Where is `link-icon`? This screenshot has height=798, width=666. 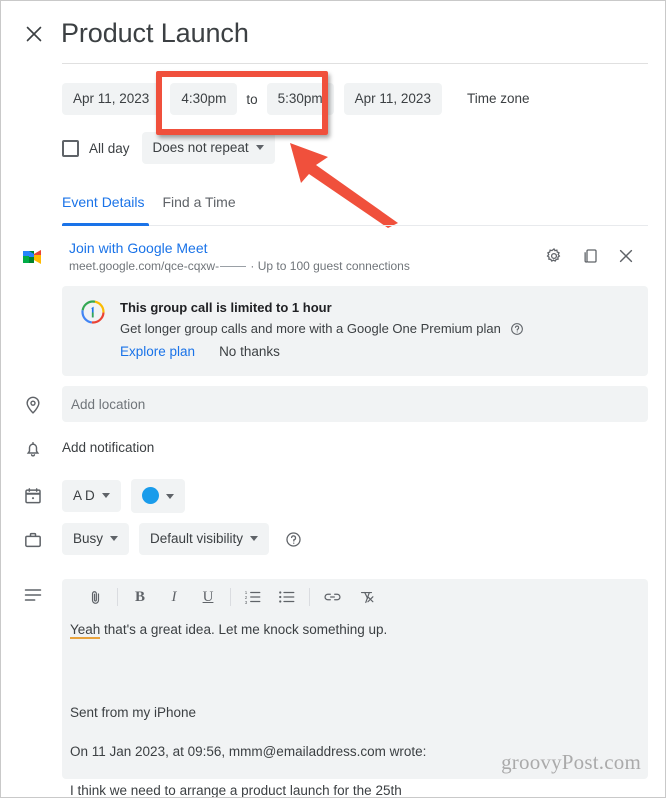
link-icon is located at coordinates (332, 597).